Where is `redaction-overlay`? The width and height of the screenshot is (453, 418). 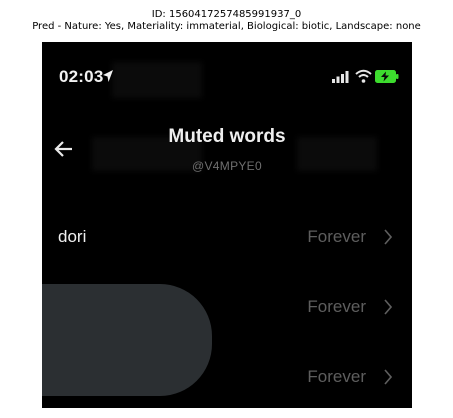 redaction-overlay is located at coordinates (127, 340).